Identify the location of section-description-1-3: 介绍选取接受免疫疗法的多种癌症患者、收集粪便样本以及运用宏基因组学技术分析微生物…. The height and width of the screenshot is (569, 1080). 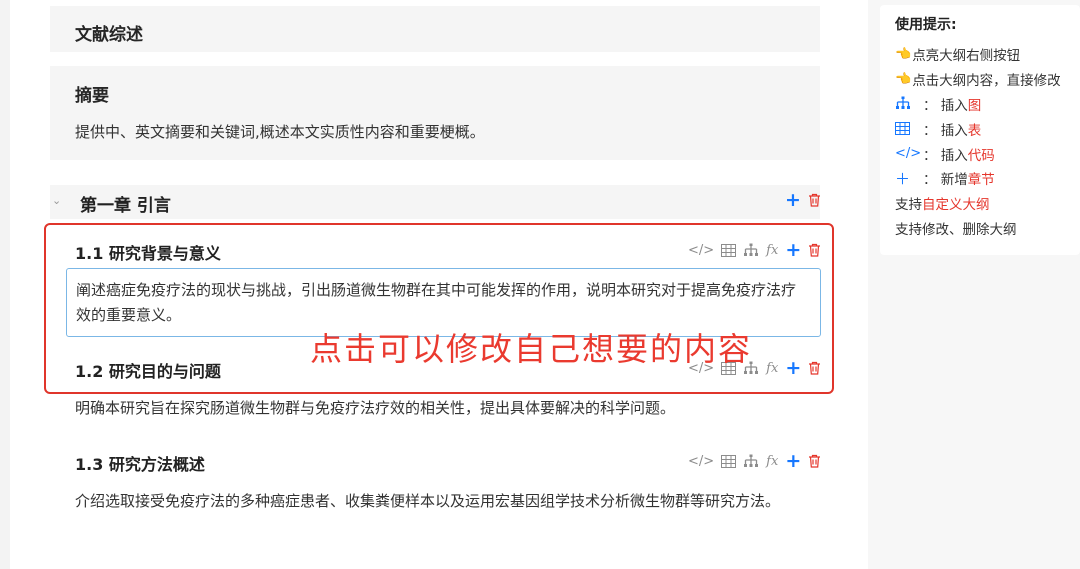
(440, 501).